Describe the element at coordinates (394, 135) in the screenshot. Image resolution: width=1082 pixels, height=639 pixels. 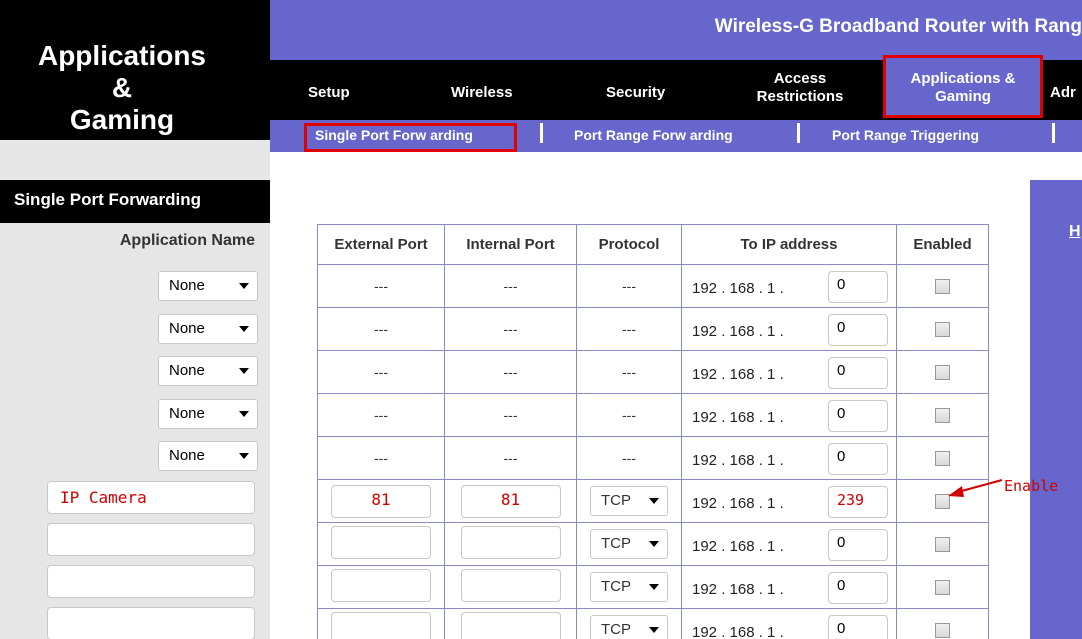
I see `subtab-single-port-forwarding: Single Port Forw arding` at that location.